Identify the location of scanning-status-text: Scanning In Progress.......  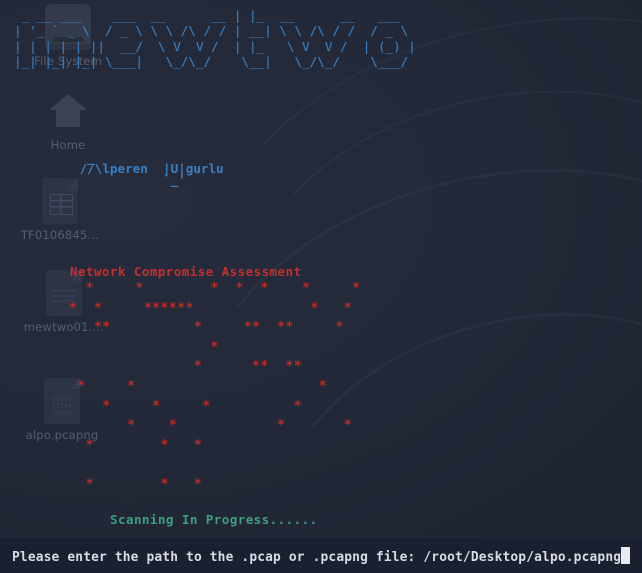
(214, 519).